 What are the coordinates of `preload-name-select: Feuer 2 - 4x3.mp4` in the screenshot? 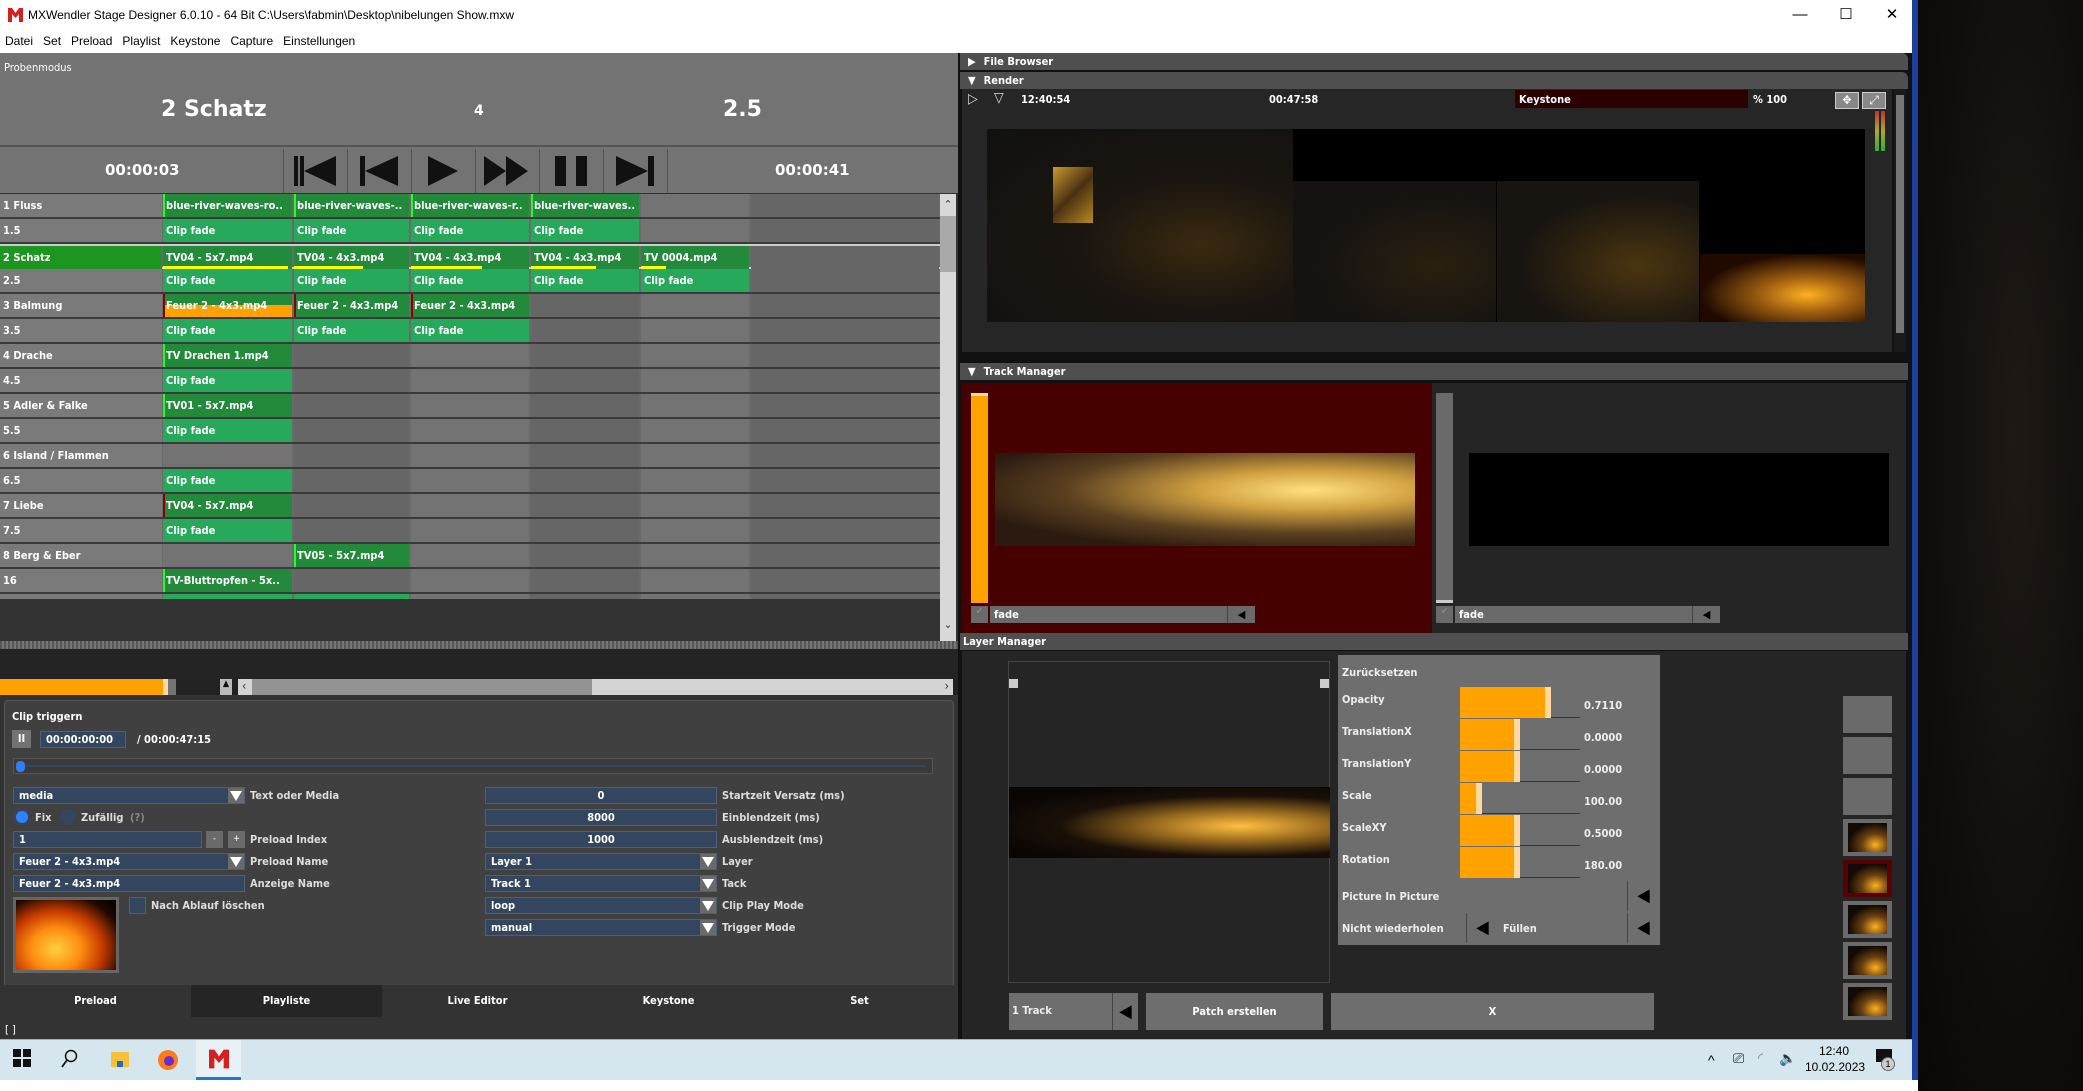 It's located at (129, 861).